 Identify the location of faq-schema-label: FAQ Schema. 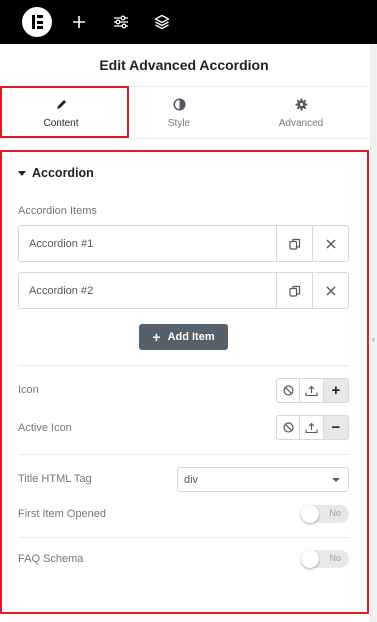
(51, 559).